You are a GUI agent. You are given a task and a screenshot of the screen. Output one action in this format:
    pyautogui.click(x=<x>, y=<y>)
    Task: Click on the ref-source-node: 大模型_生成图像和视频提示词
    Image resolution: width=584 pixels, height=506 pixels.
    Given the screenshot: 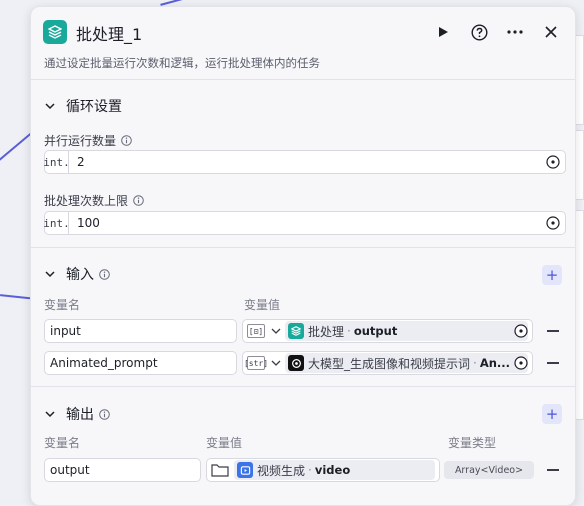 What is the action you would take?
    pyautogui.click(x=389, y=363)
    